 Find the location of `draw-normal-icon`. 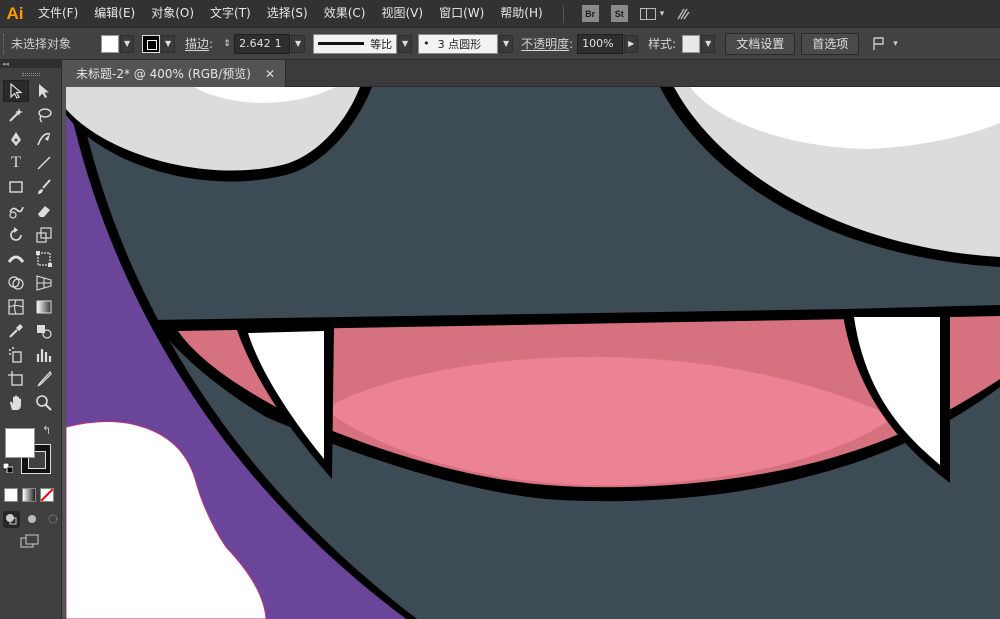

draw-normal-icon is located at coordinates (11, 519).